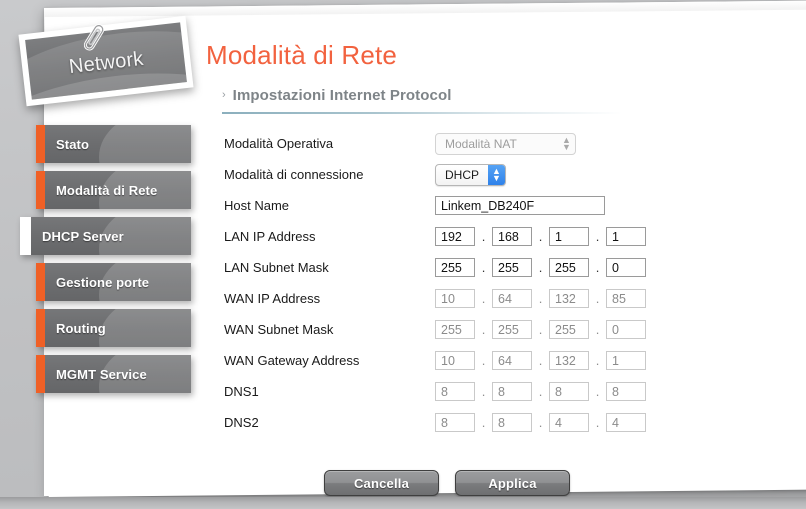  I want to click on field-label: LAN IP Address, so click(270, 236).